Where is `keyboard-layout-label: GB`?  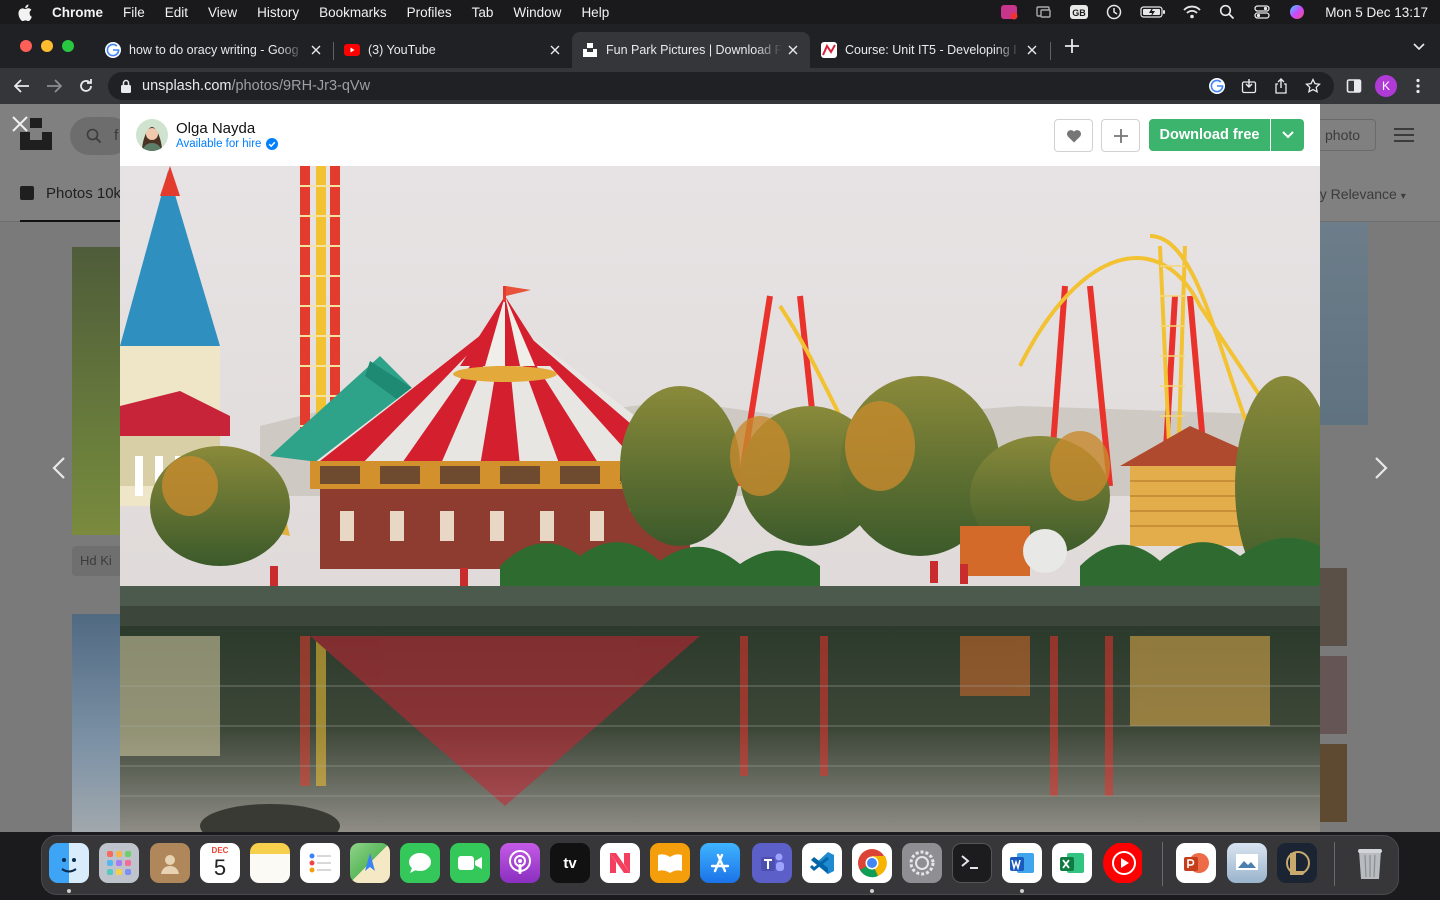
keyboard-layout-label: GB is located at coordinates (1079, 13).